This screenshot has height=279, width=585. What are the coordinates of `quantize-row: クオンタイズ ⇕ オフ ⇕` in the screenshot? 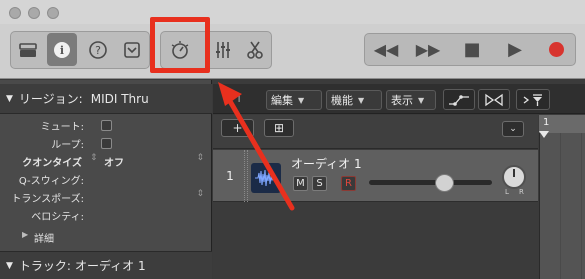 It's located at (105, 161).